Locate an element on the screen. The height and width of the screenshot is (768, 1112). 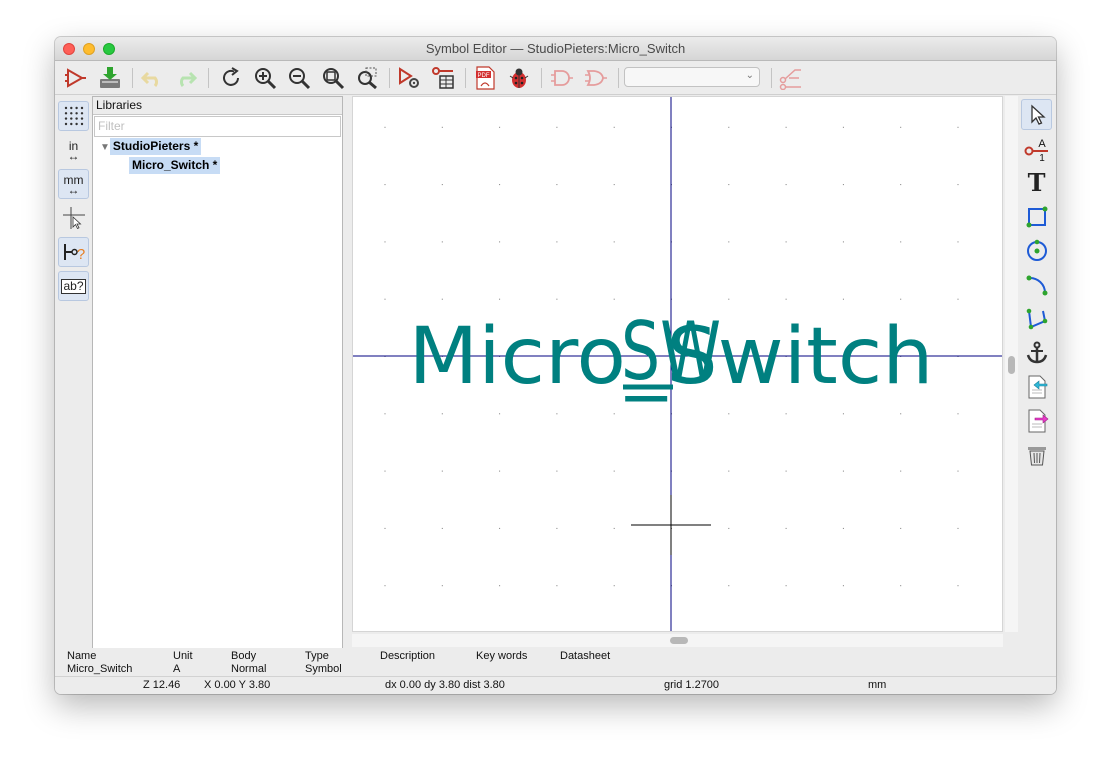
tree-item-library: ▼ StudioPieters * is located at coordinates (151, 146).